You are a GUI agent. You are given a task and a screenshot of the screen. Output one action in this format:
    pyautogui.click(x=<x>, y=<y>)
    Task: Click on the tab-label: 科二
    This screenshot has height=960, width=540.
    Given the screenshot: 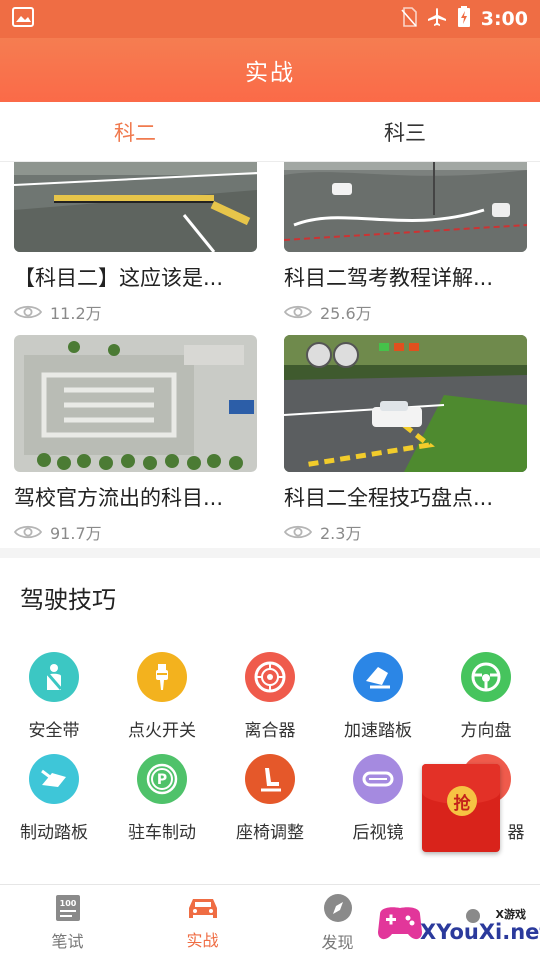 What is the action you would take?
    pyautogui.click(x=135, y=132)
    